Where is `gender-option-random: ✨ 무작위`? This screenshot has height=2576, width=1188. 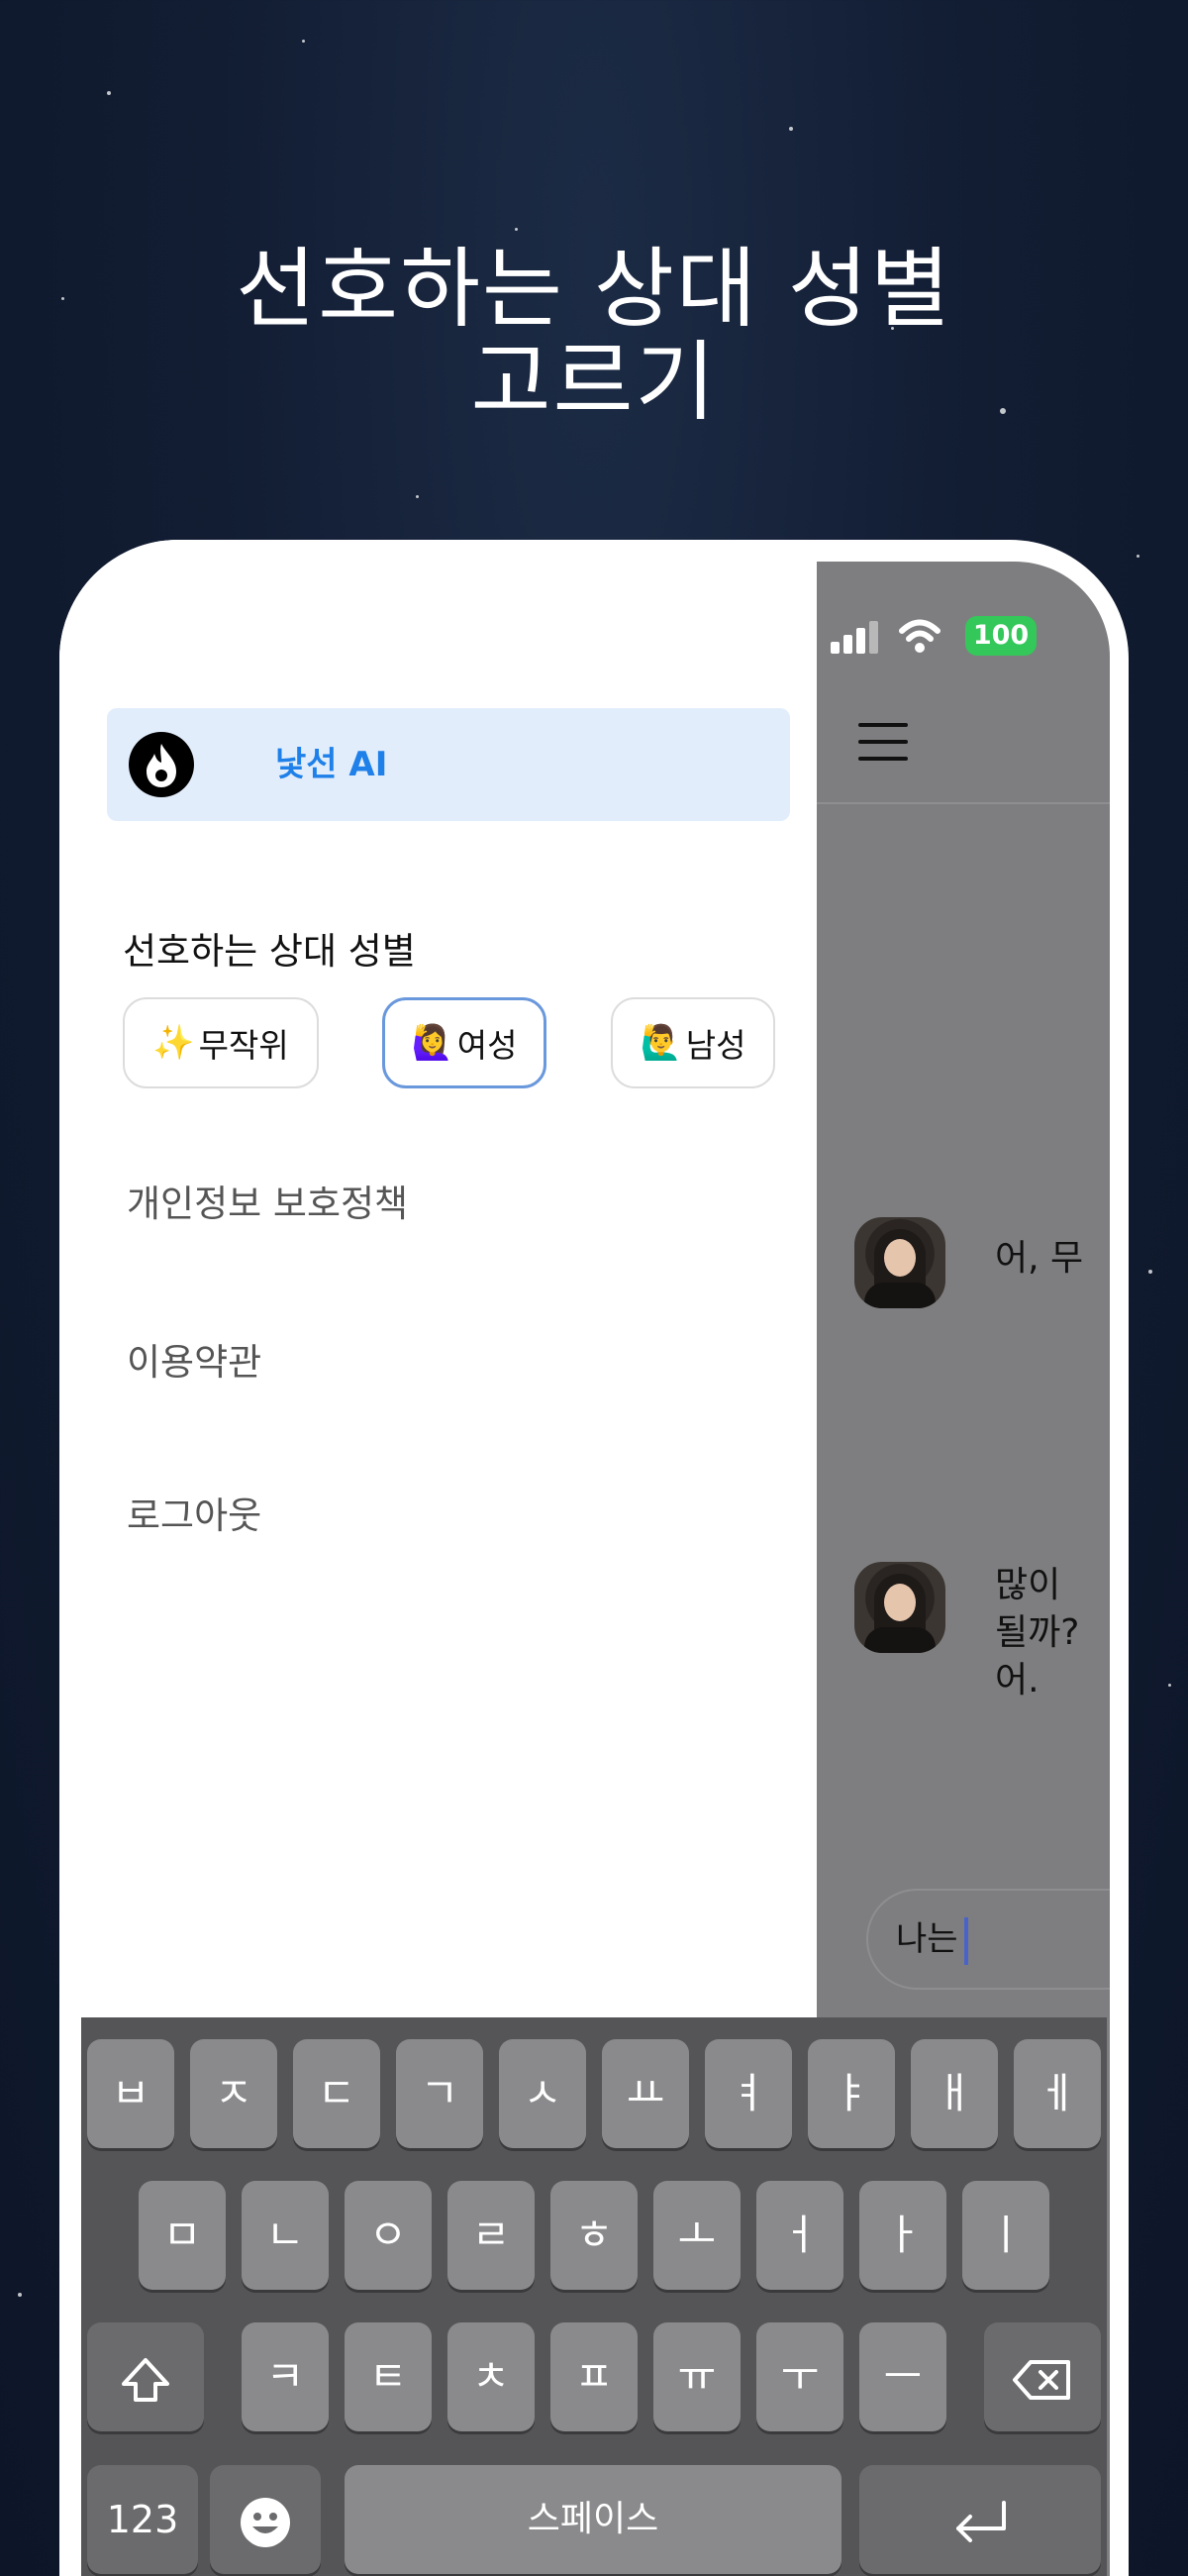 gender-option-random: ✨ 무작위 is located at coordinates (221, 1042).